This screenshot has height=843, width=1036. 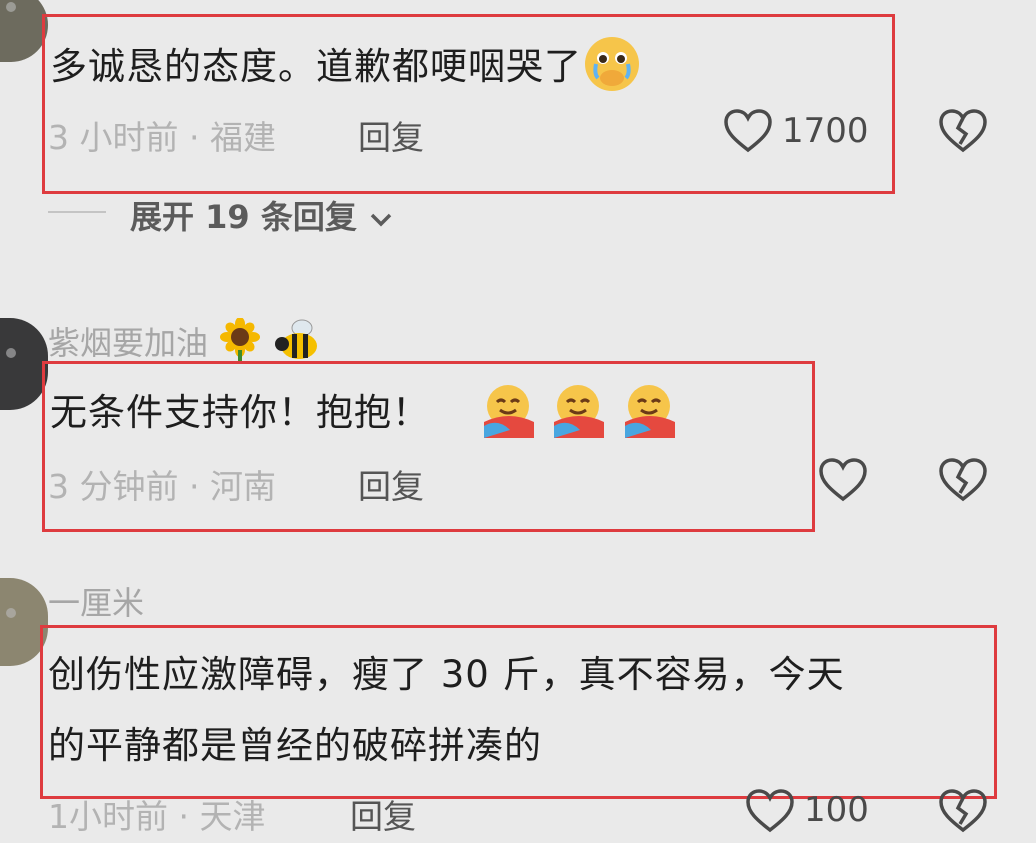 What do you see at coordinates (825, 131) in the screenshot?
I see `like-count: 1700` at bounding box center [825, 131].